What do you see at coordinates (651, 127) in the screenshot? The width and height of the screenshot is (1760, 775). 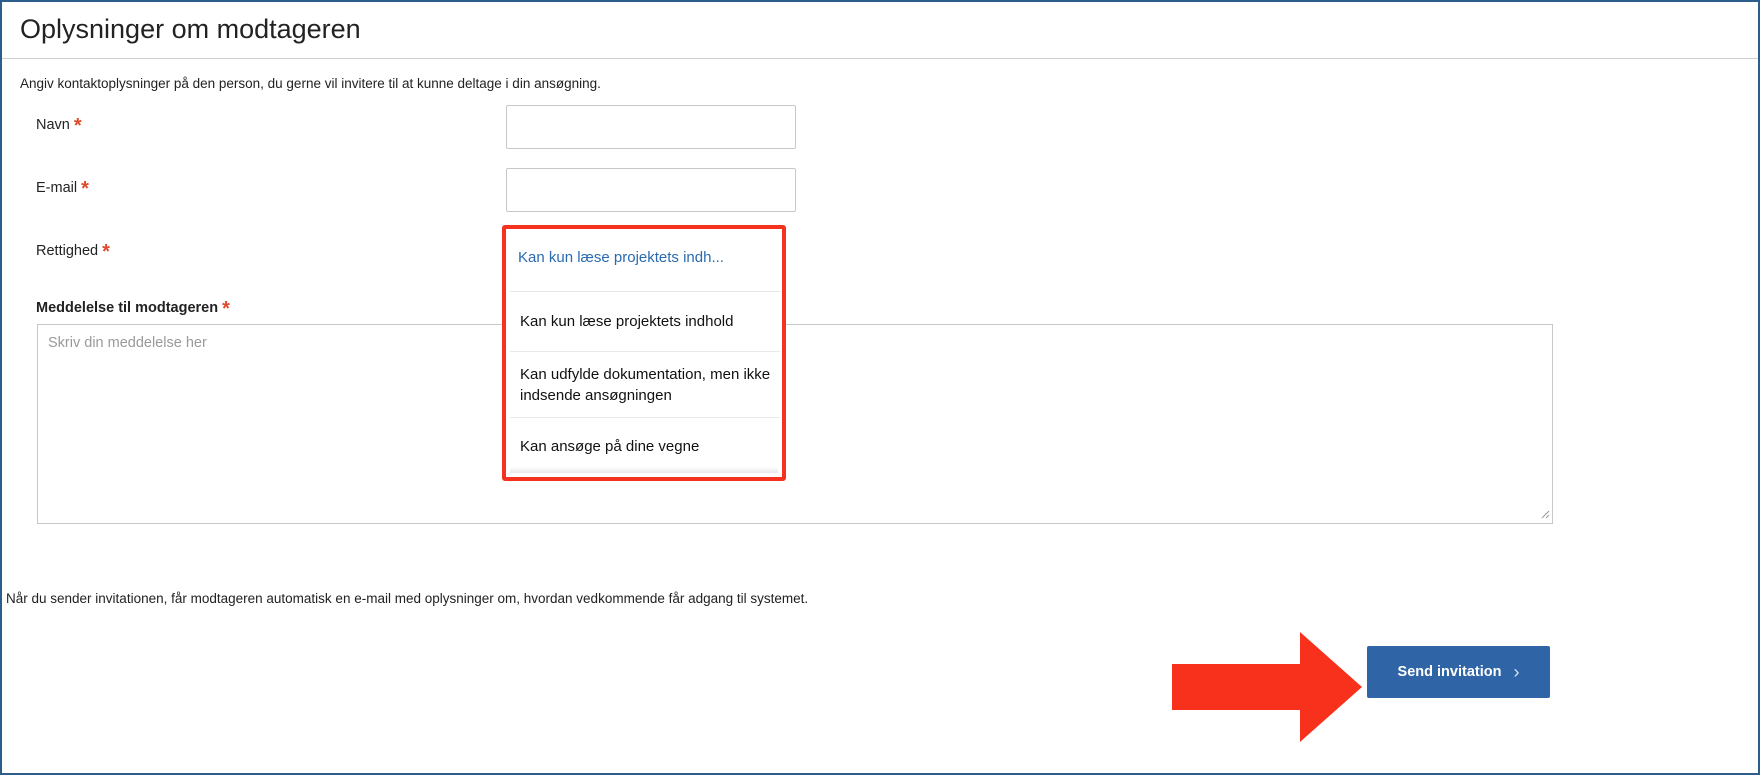 I see `name-input` at bounding box center [651, 127].